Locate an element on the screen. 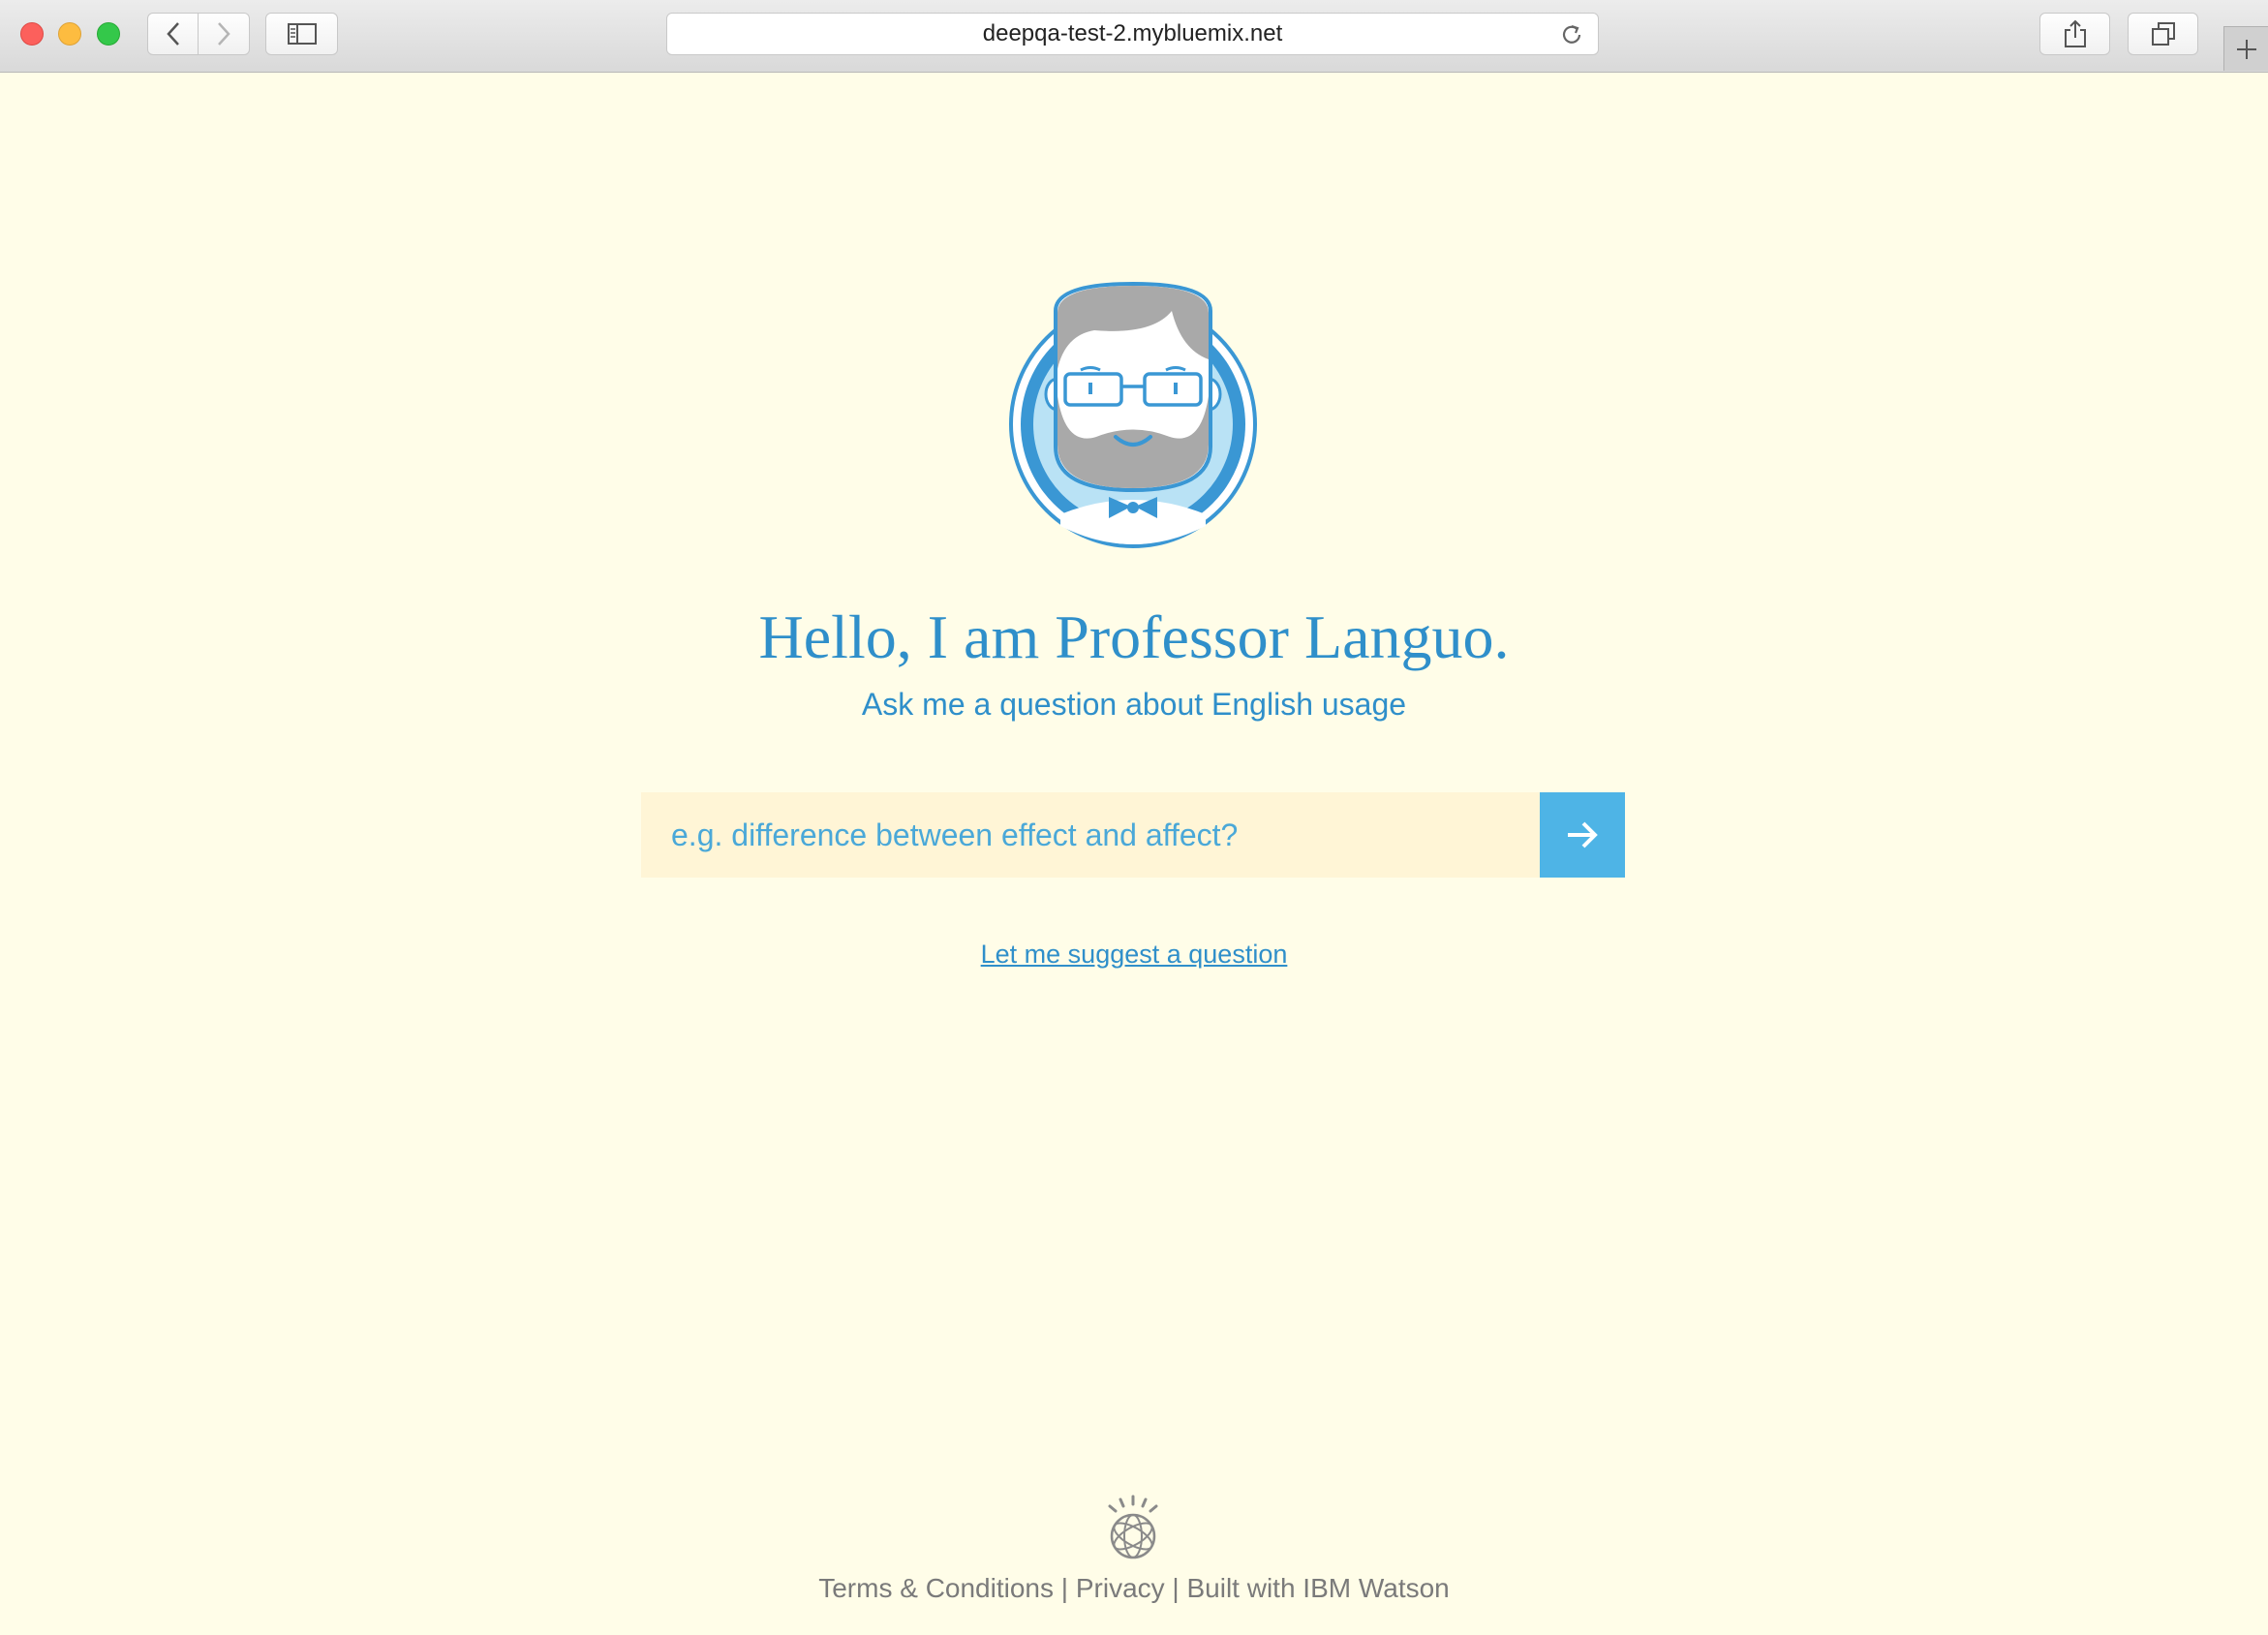 Image resolution: width=2268 pixels, height=1635 pixels. browser-toolbar: deepqa-test-2.mybluemix.net is located at coordinates (1134, 36).